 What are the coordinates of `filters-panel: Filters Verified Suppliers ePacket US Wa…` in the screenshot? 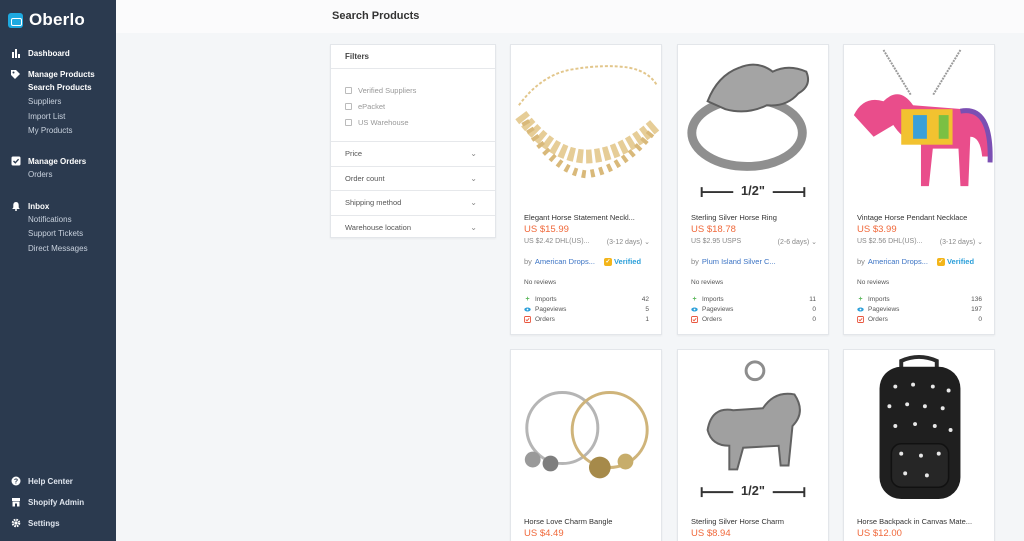 It's located at (413, 141).